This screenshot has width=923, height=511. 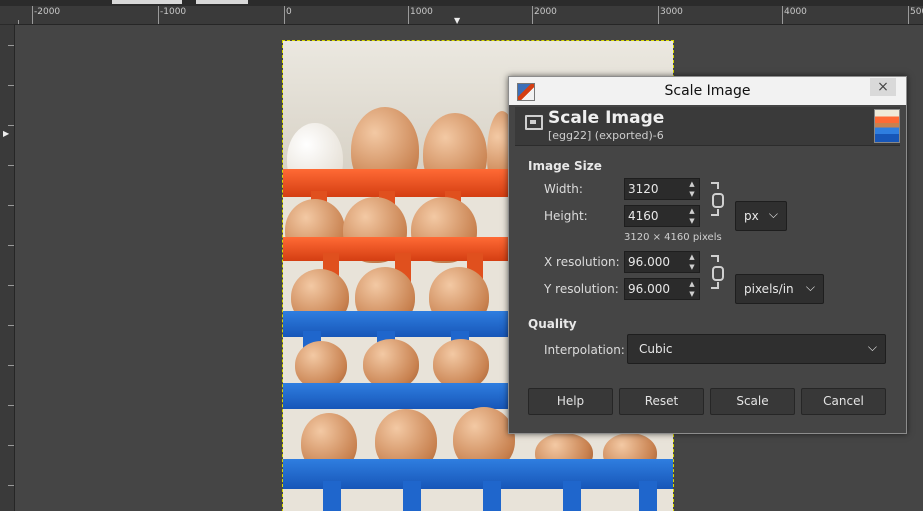 I want to click on help-button: Help, so click(x=570, y=401).